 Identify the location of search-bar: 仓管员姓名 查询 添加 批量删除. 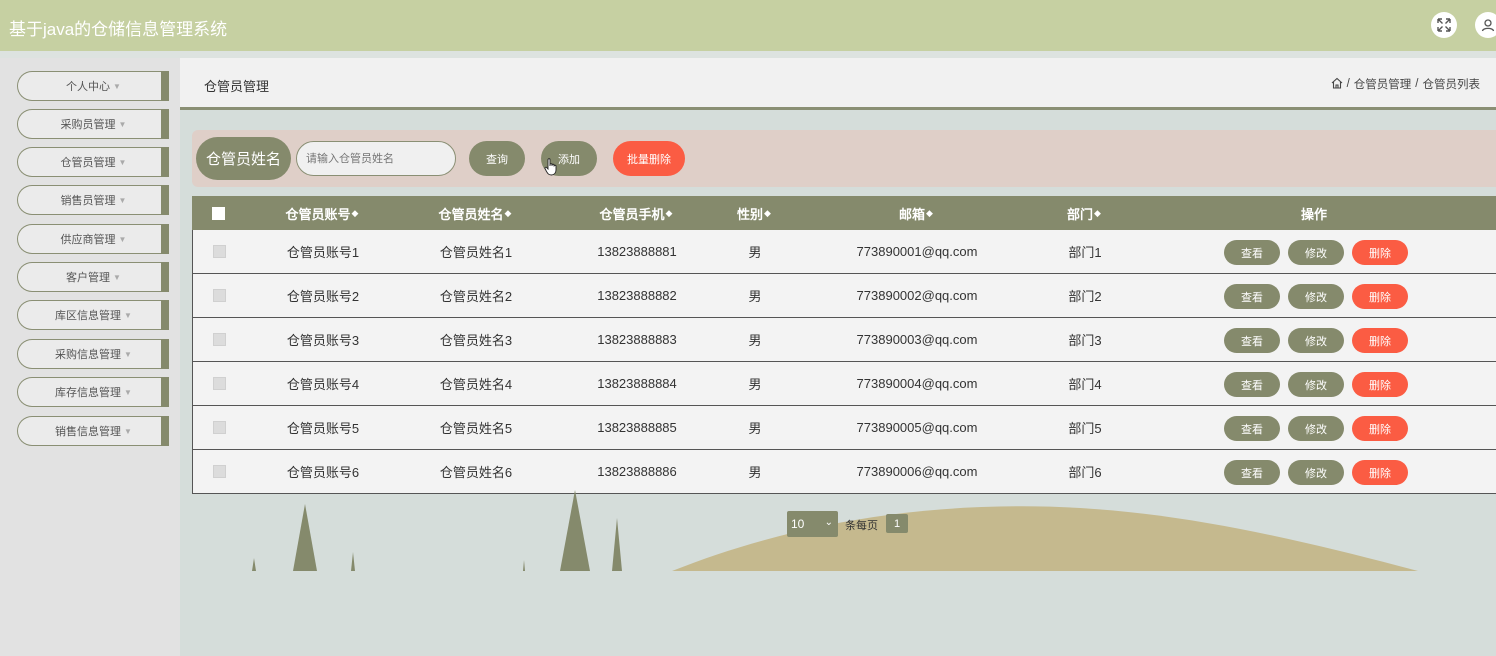
(844, 158).